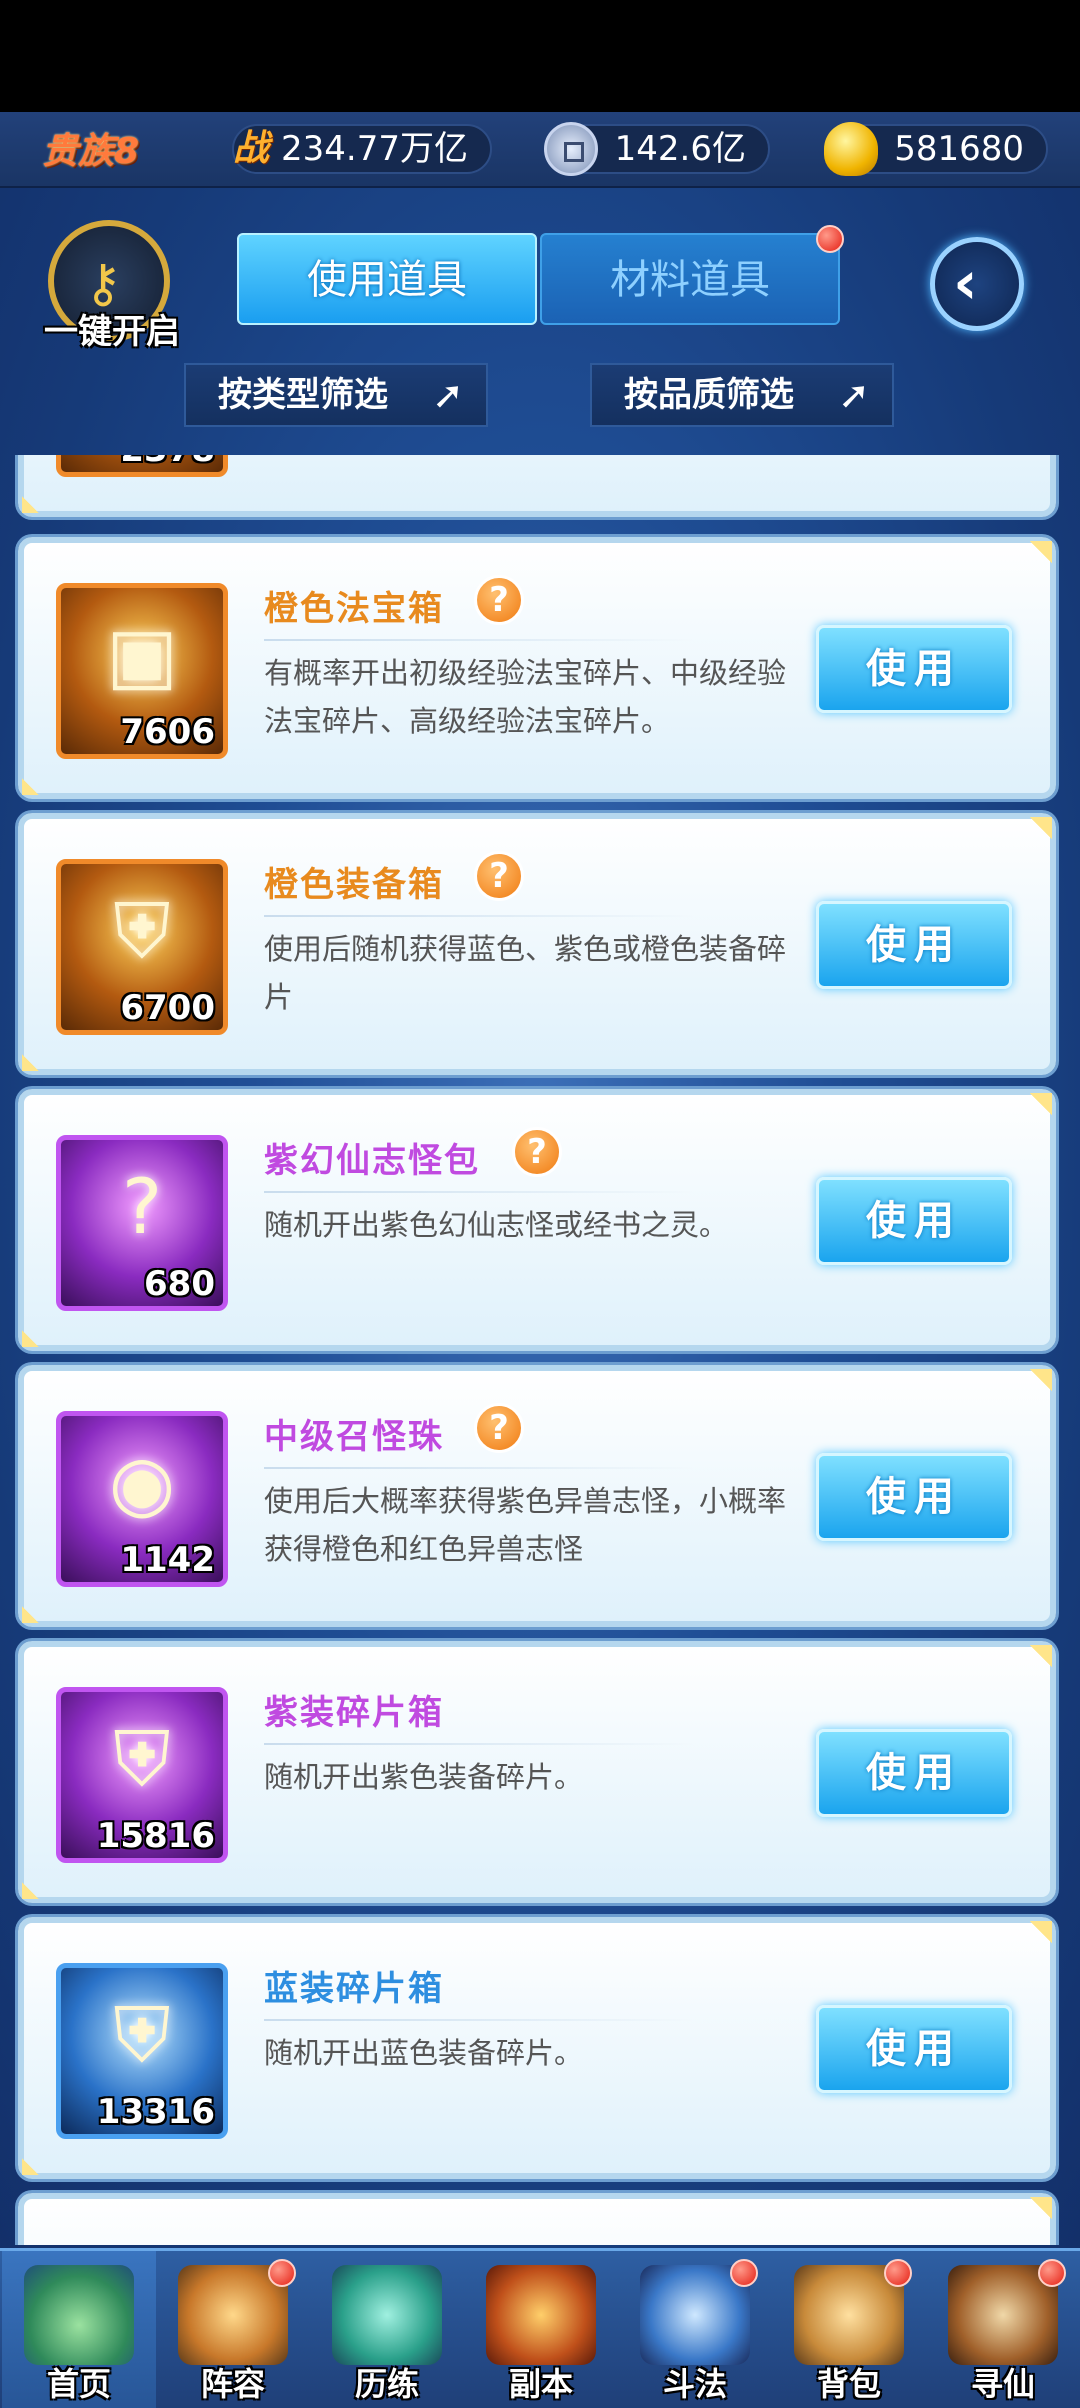 The image size is (1080, 2408). What do you see at coordinates (387, 2315) in the screenshot?
I see `training-icon` at bounding box center [387, 2315].